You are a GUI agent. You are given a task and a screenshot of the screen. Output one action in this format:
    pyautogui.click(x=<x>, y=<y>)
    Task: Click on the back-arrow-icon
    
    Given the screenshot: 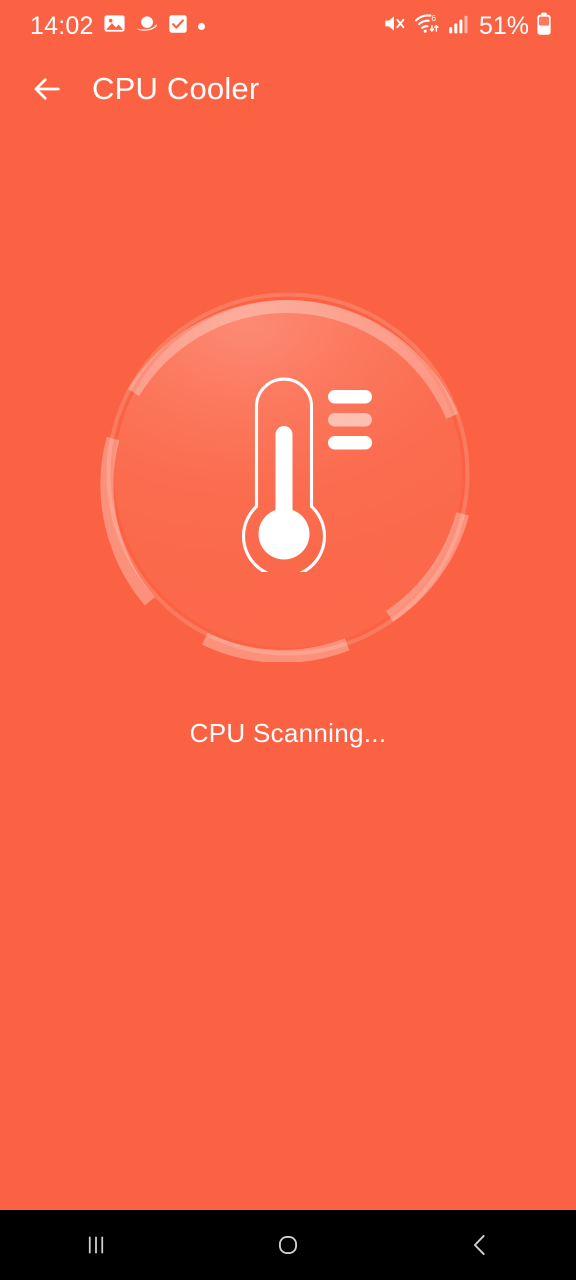 What is the action you would take?
    pyautogui.click(x=47, y=89)
    